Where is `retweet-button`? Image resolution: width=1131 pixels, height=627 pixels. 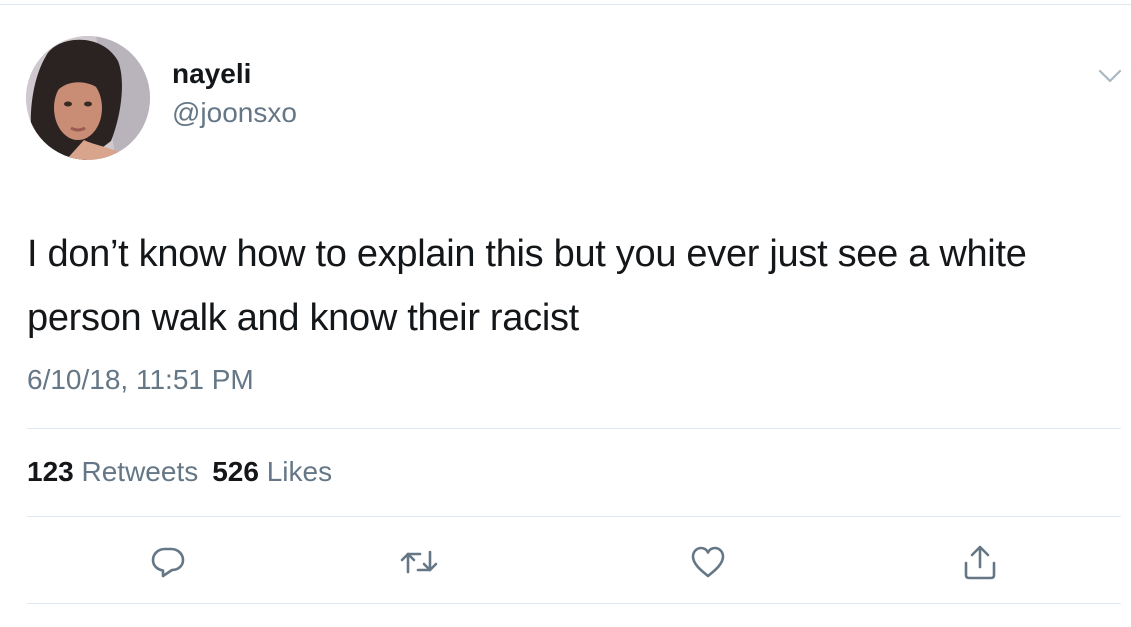
retweet-button is located at coordinates (419, 562).